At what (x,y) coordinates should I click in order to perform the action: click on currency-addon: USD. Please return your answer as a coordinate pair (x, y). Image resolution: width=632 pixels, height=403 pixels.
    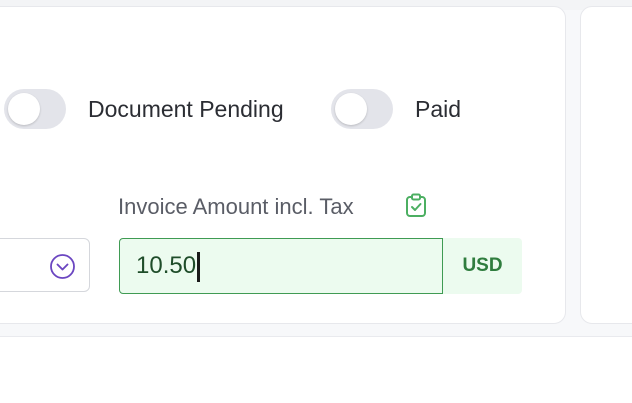
    Looking at the image, I should click on (482, 266).